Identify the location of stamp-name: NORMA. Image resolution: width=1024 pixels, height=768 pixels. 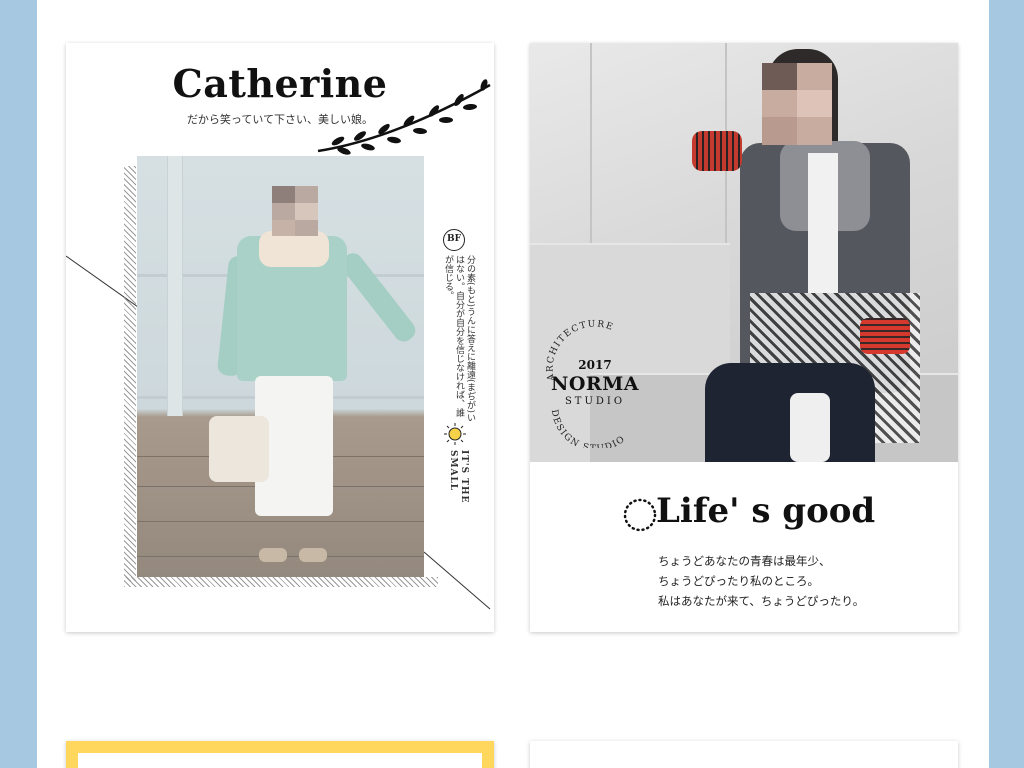
(595, 384).